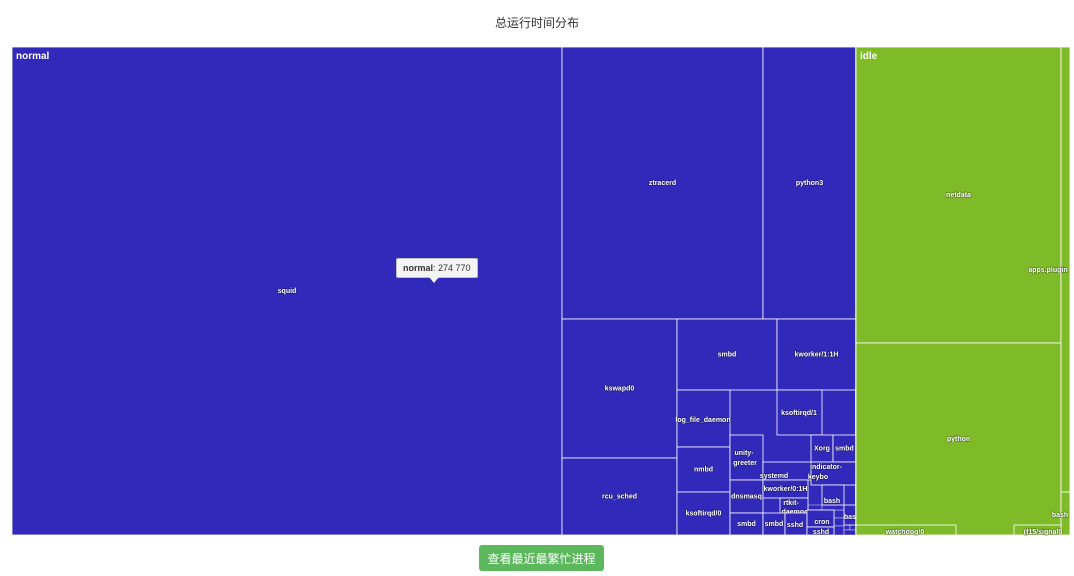 Image resolution: width=1074 pixels, height=576 pixels. What do you see at coordinates (620, 388) in the screenshot?
I see `treemap-cell-label: kswapd0` at bounding box center [620, 388].